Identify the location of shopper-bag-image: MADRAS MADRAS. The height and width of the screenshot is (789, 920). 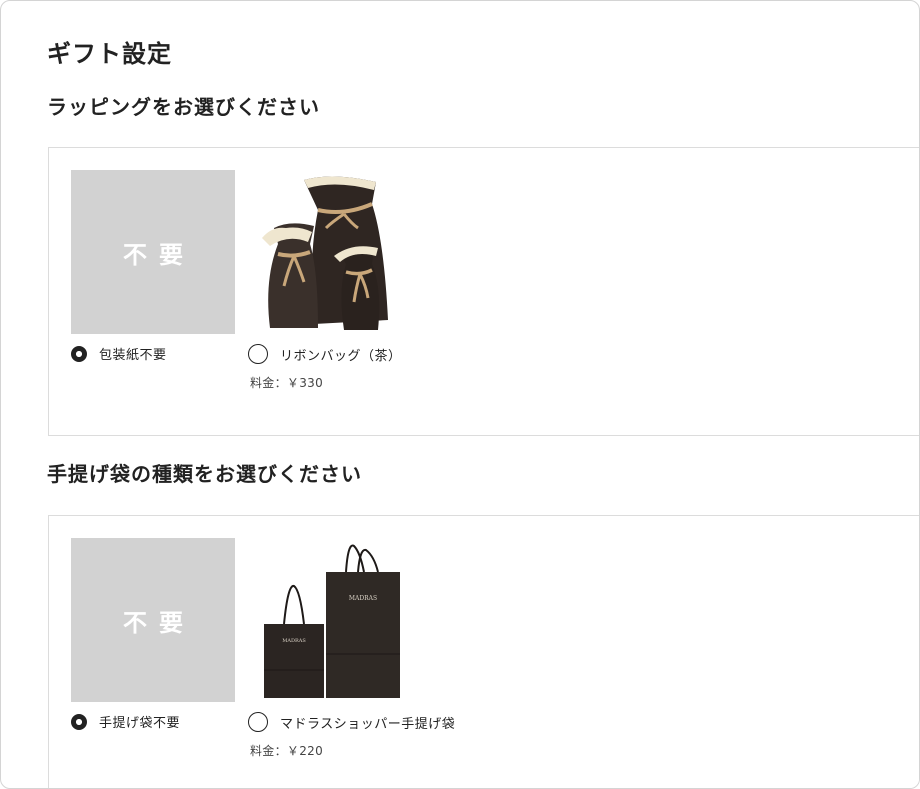
(330, 620).